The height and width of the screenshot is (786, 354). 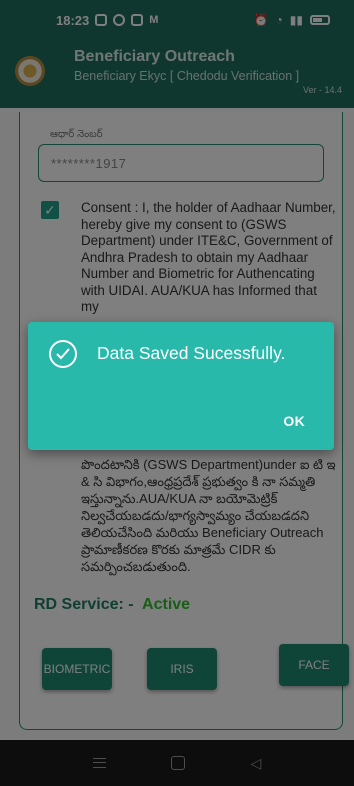 I want to click on ok-button: OK, so click(x=294, y=421).